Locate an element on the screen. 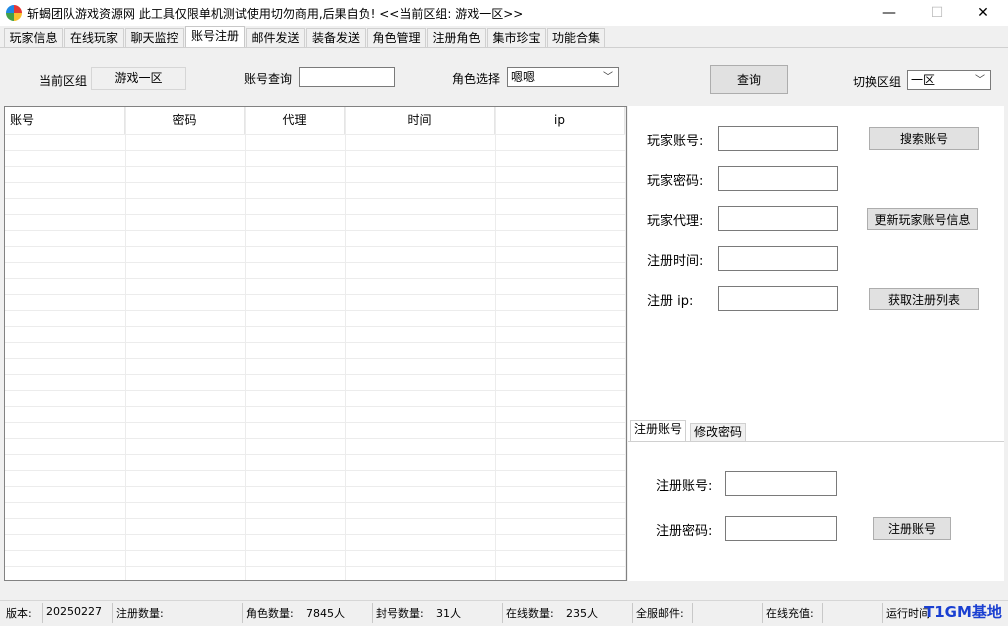 The image size is (1008, 626). tab-divider is located at coordinates (504, 47).